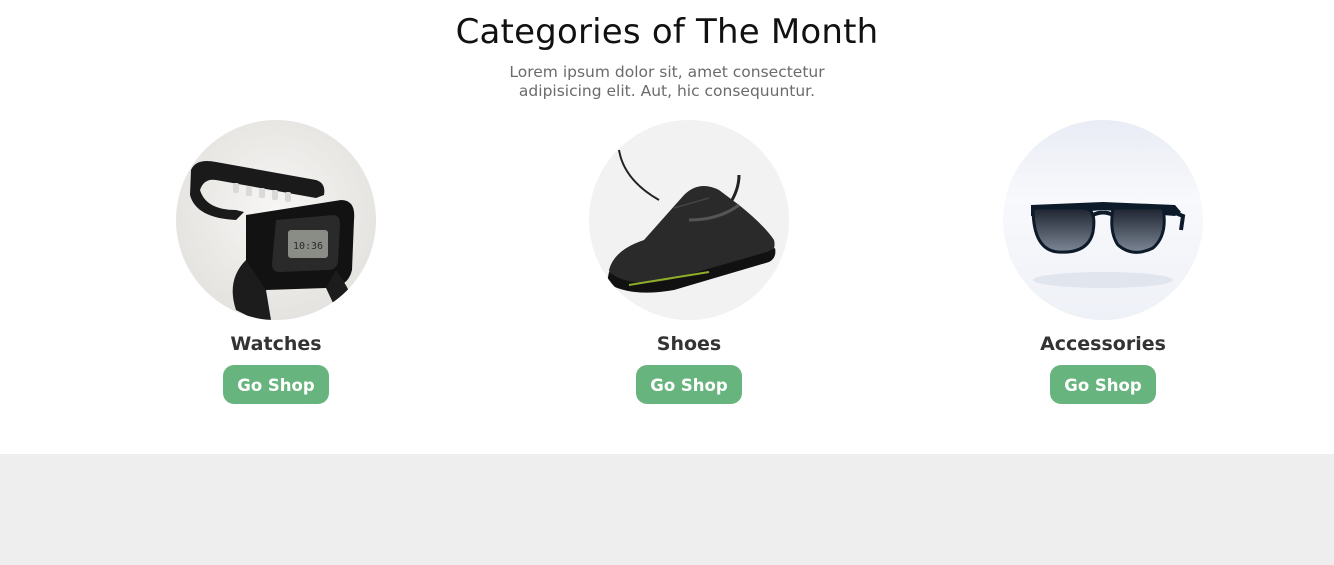 Image resolution: width=1334 pixels, height=565 pixels. What do you see at coordinates (1103, 220) in the screenshot?
I see `sunglasses-image` at bounding box center [1103, 220].